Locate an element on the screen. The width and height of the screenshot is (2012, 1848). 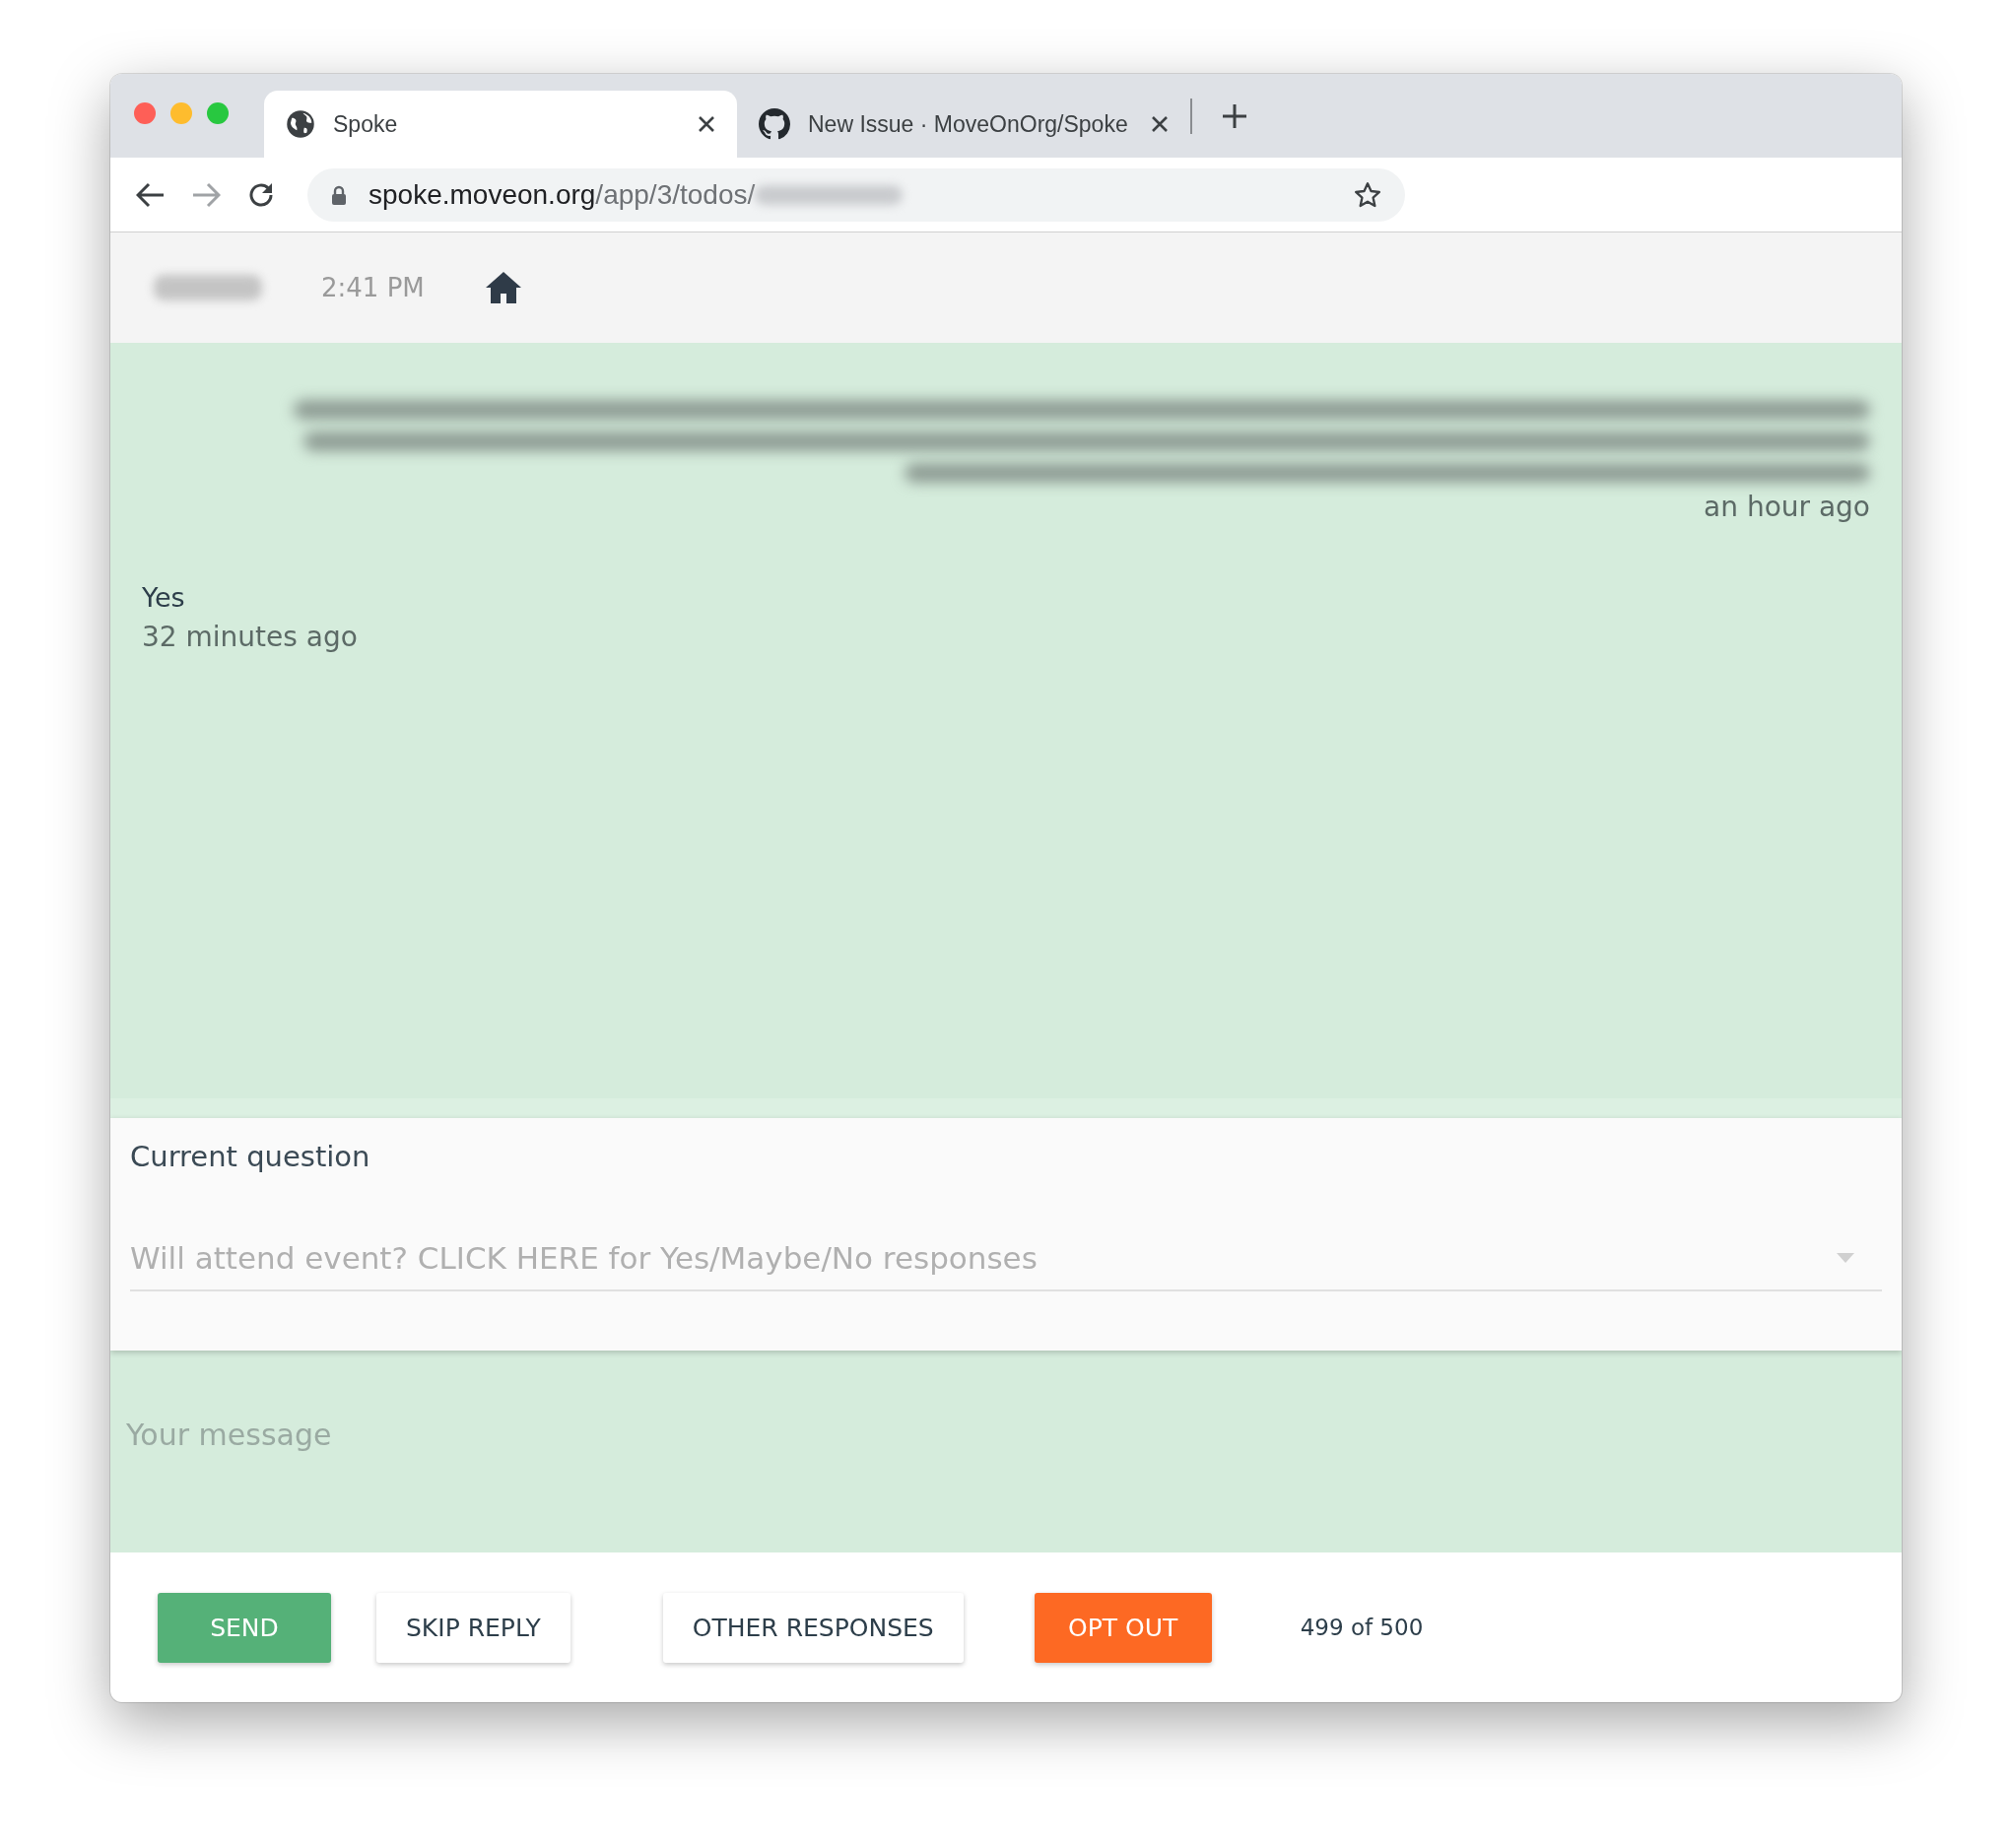
message-field: Your message is located at coordinates (1006, 1451).